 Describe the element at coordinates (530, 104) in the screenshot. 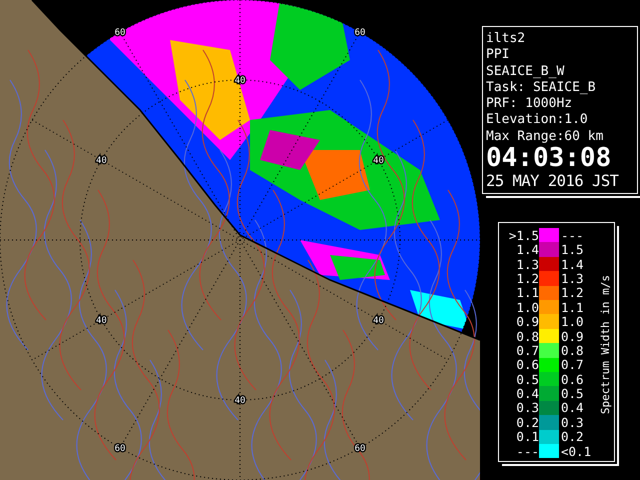

I see `info-text: PRF: 1000Hz` at that location.